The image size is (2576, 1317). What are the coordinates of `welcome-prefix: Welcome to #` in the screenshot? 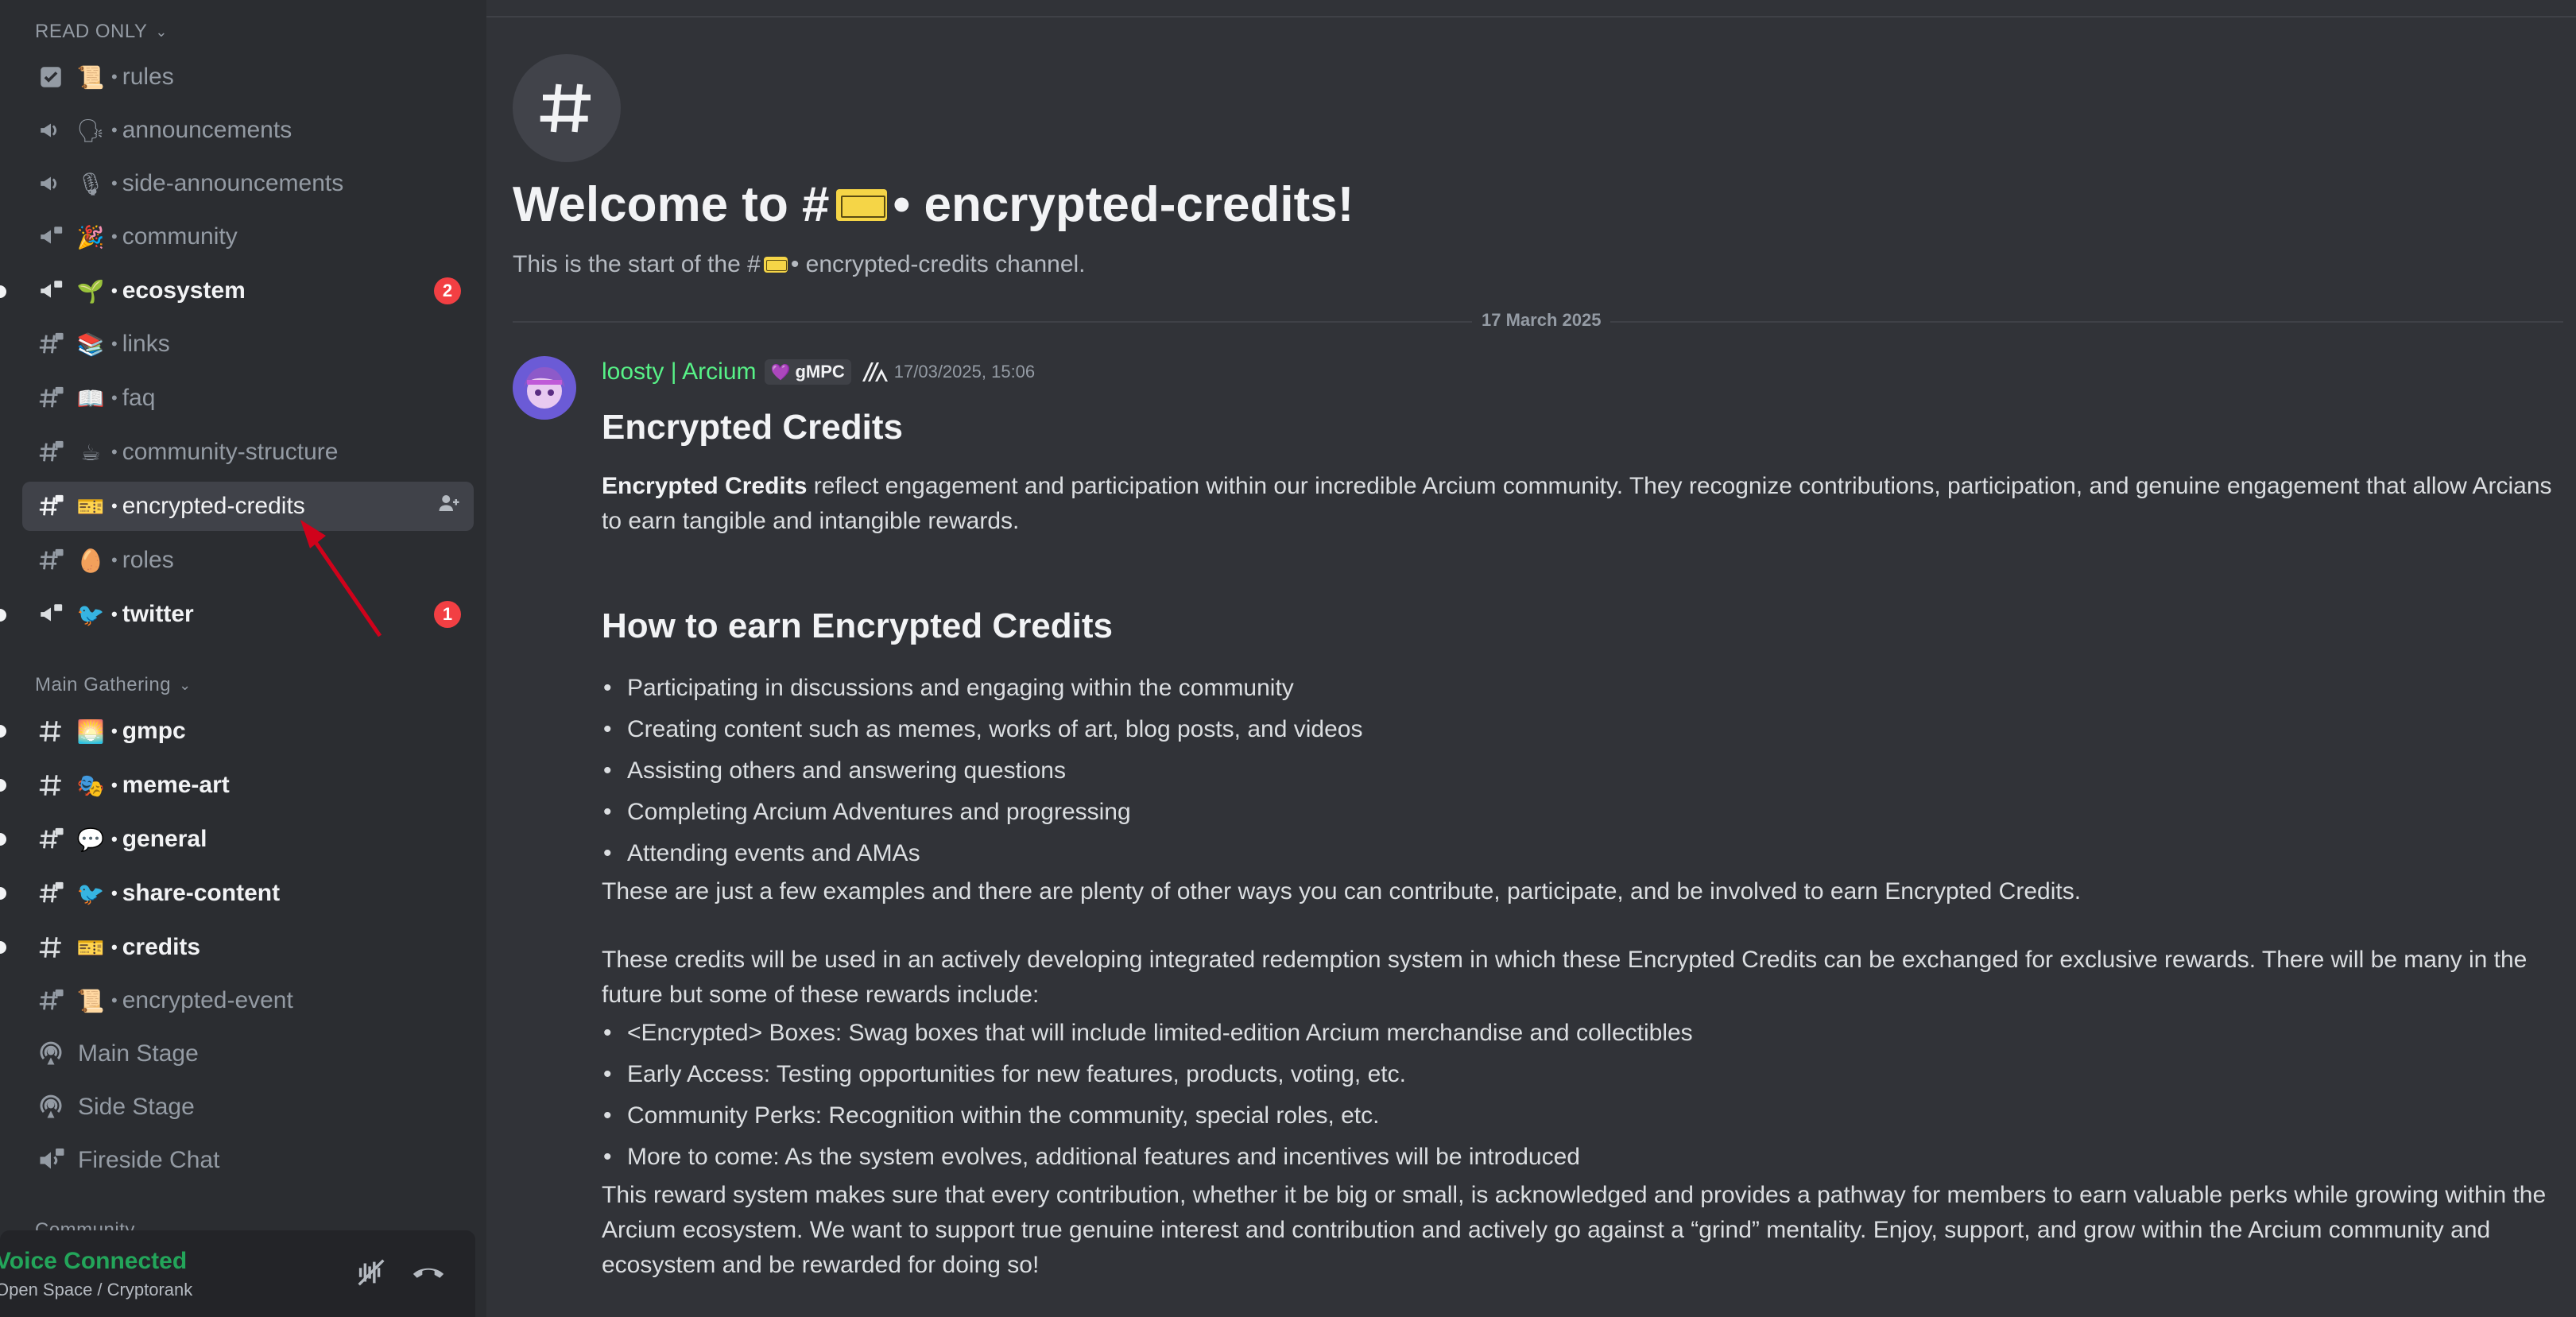 It's located at (671, 204).